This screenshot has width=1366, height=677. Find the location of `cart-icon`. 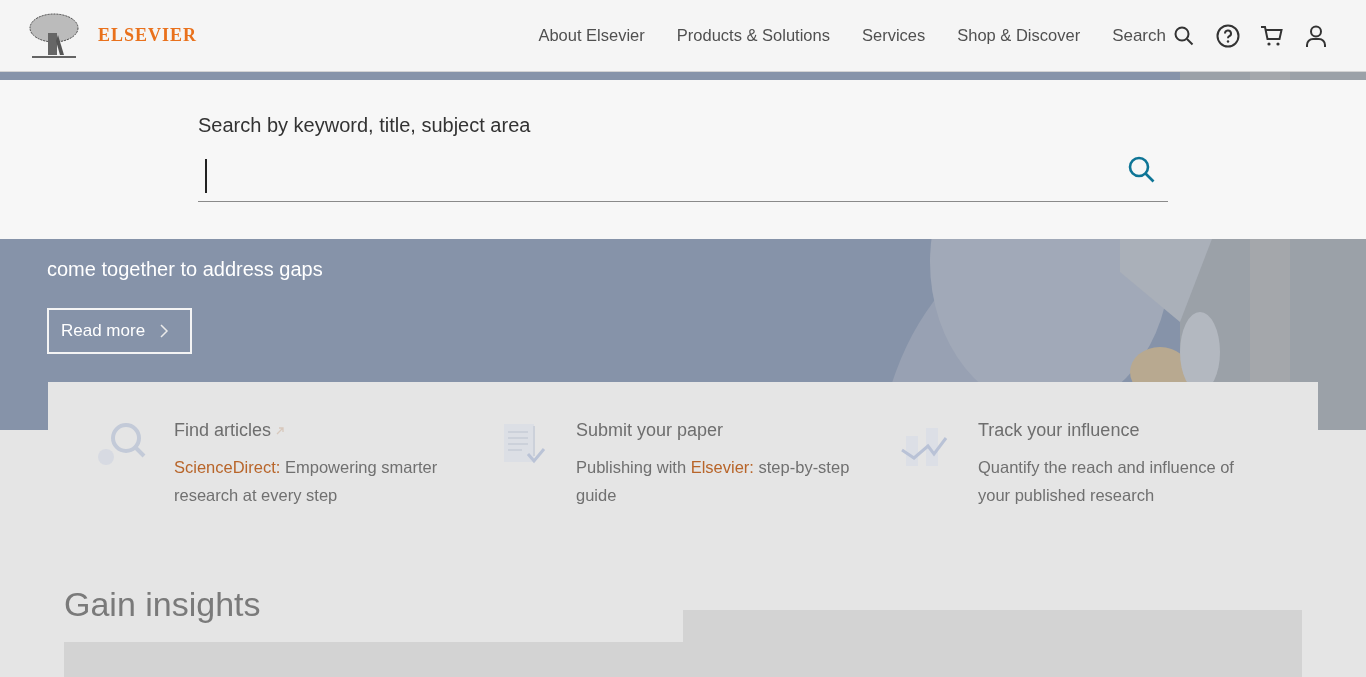

cart-icon is located at coordinates (1272, 35).